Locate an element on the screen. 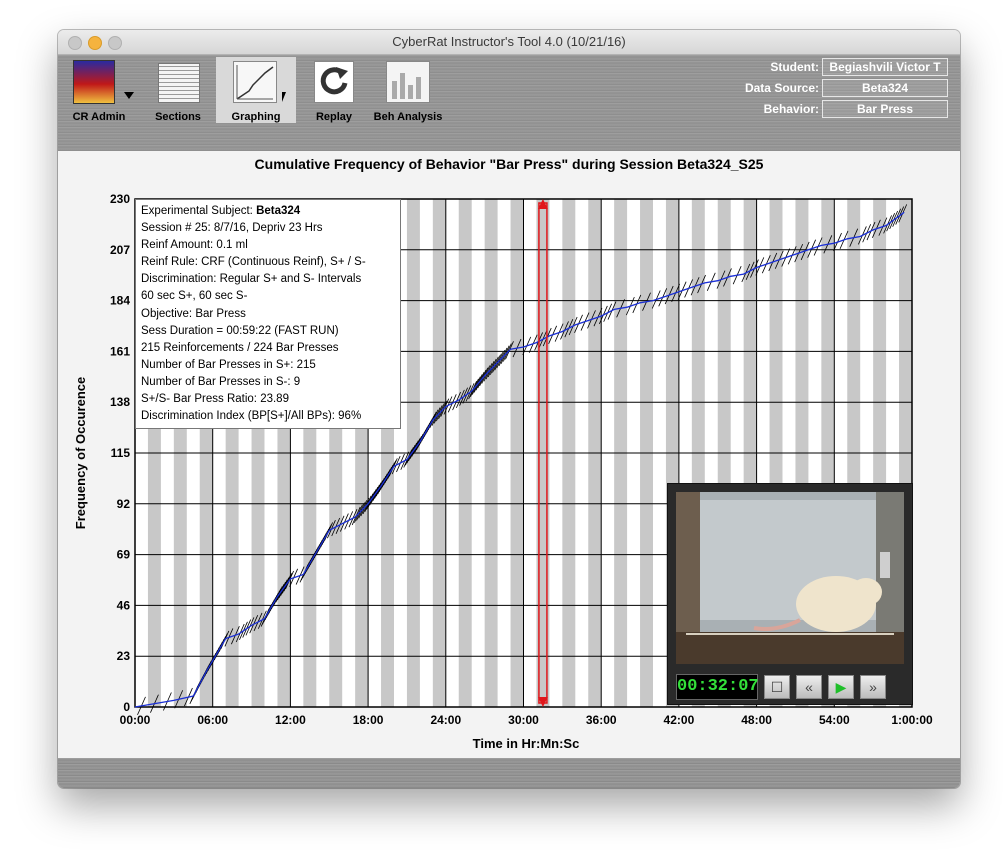 Image resolution: width=1003 pixels, height=862 pixels. student-field: Begiashvili Victor T is located at coordinates (885, 67).